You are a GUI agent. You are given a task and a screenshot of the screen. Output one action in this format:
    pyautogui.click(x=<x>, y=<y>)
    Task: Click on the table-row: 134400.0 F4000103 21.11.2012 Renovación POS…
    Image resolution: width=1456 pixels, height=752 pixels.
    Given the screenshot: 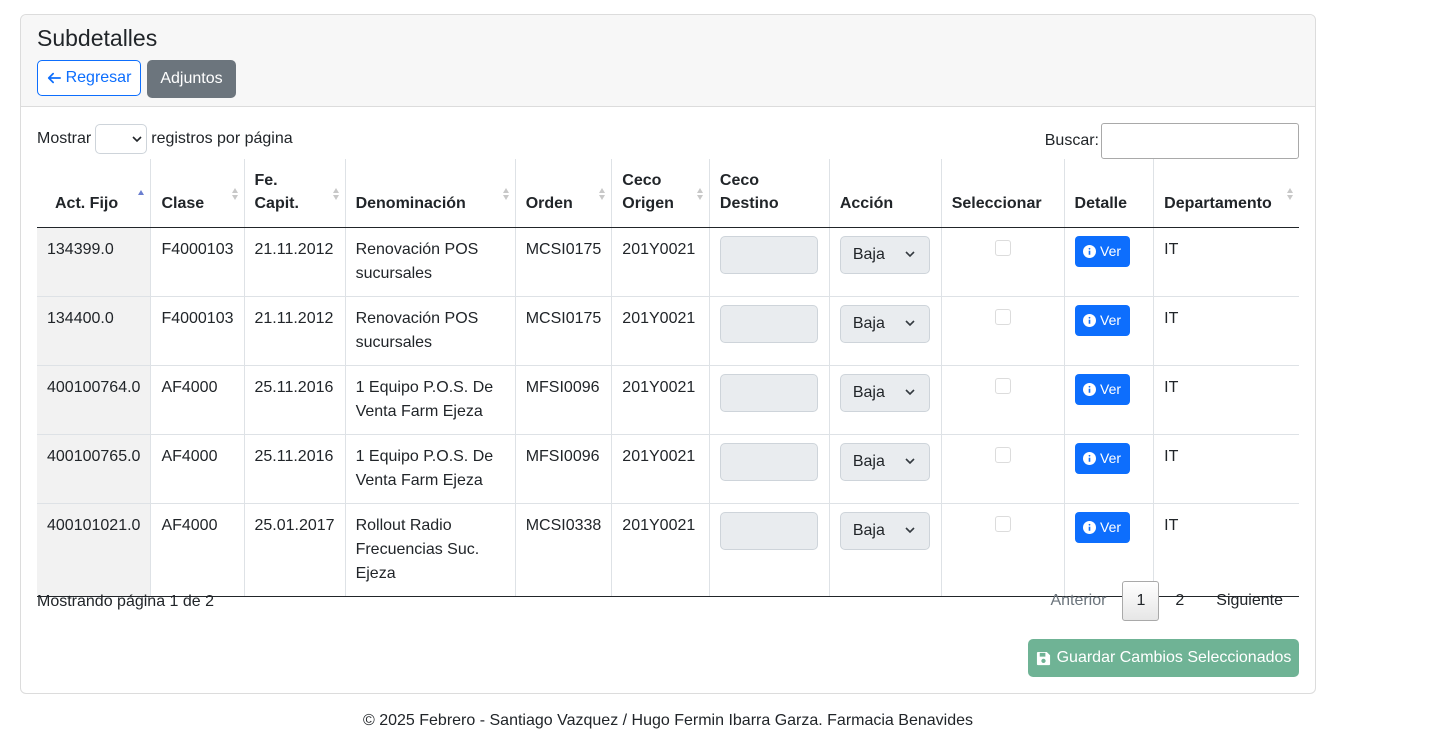 What is the action you would take?
    pyautogui.click(x=668, y=331)
    